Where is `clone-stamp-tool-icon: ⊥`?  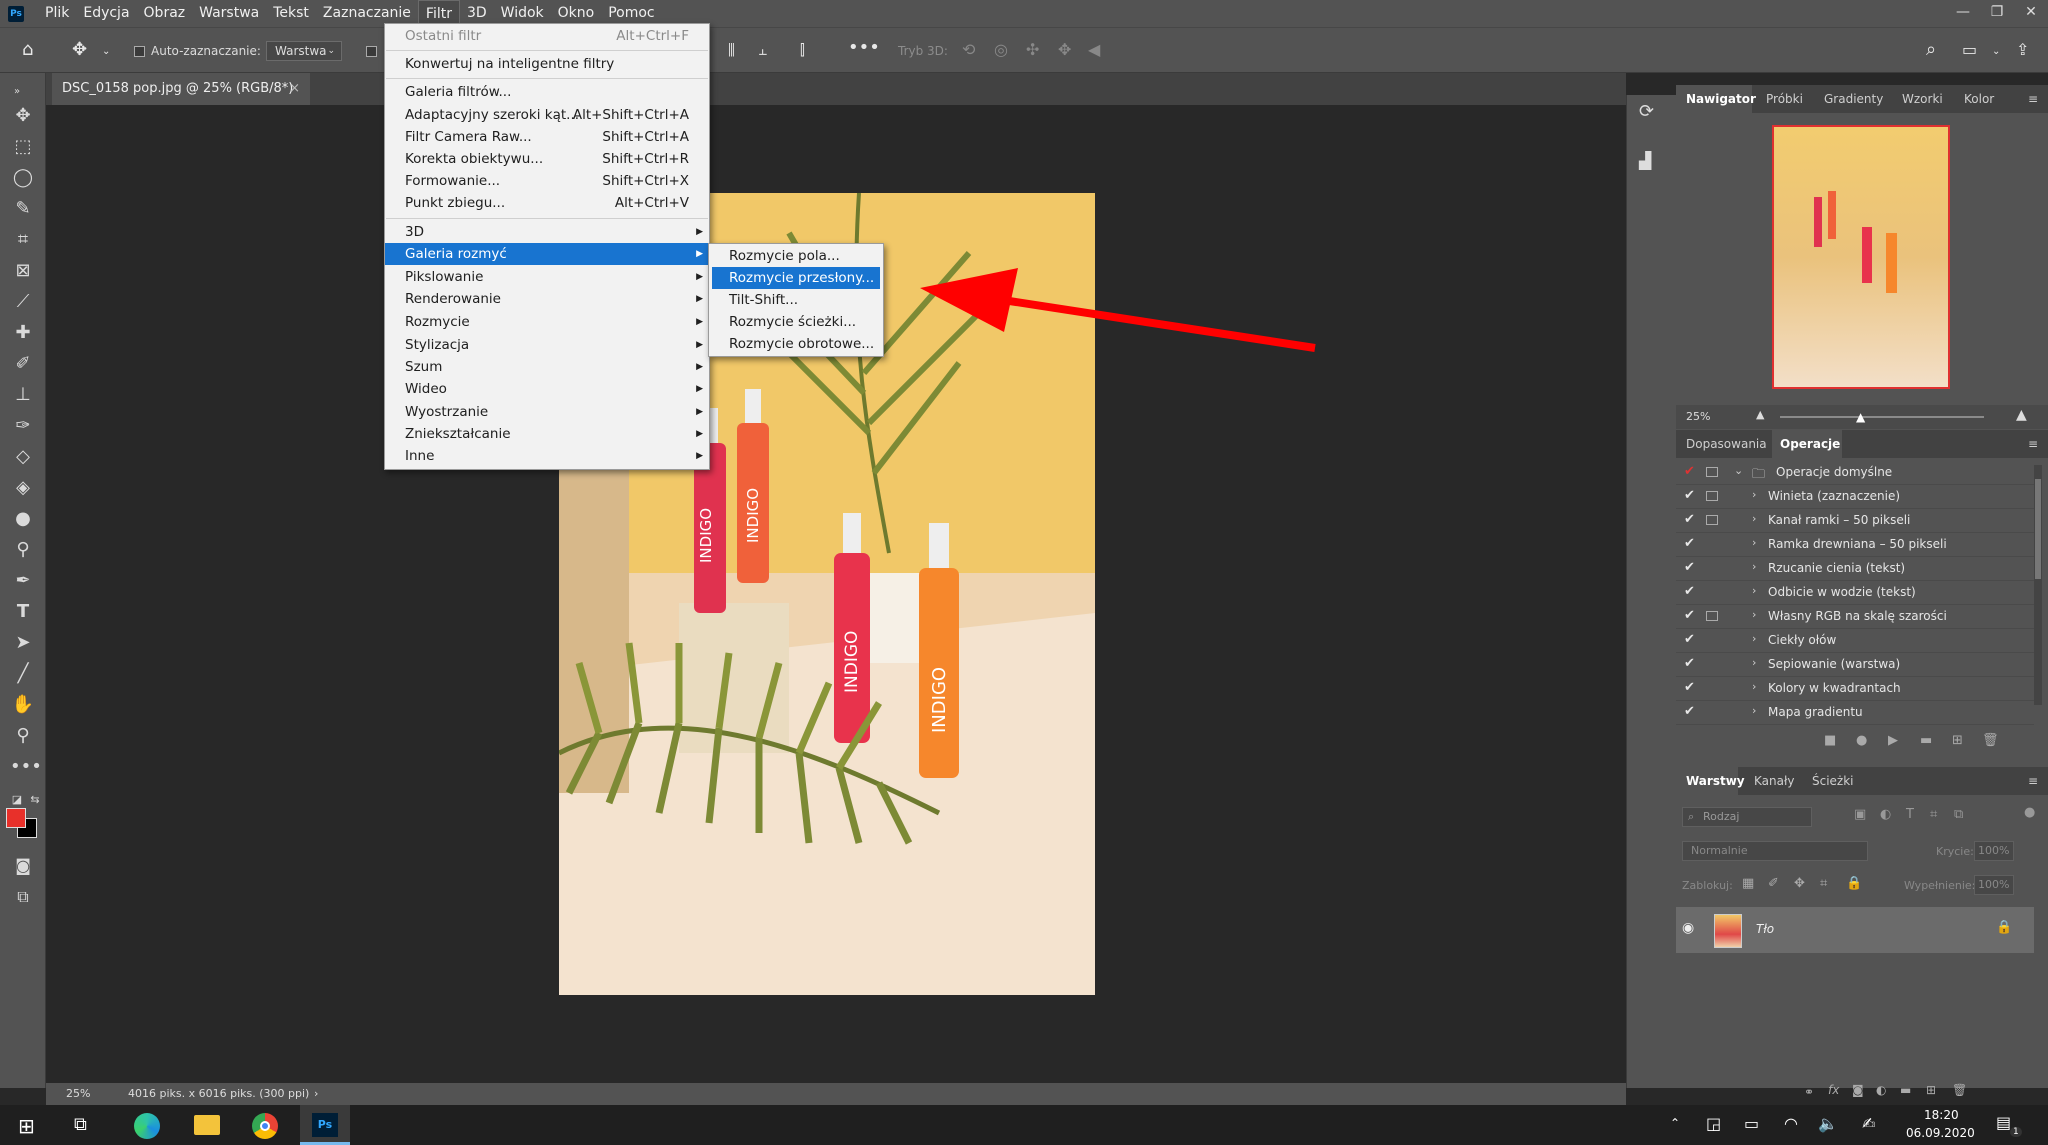
clone-stamp-tool-icon: ⊥ is located at coordinates (23, 395).